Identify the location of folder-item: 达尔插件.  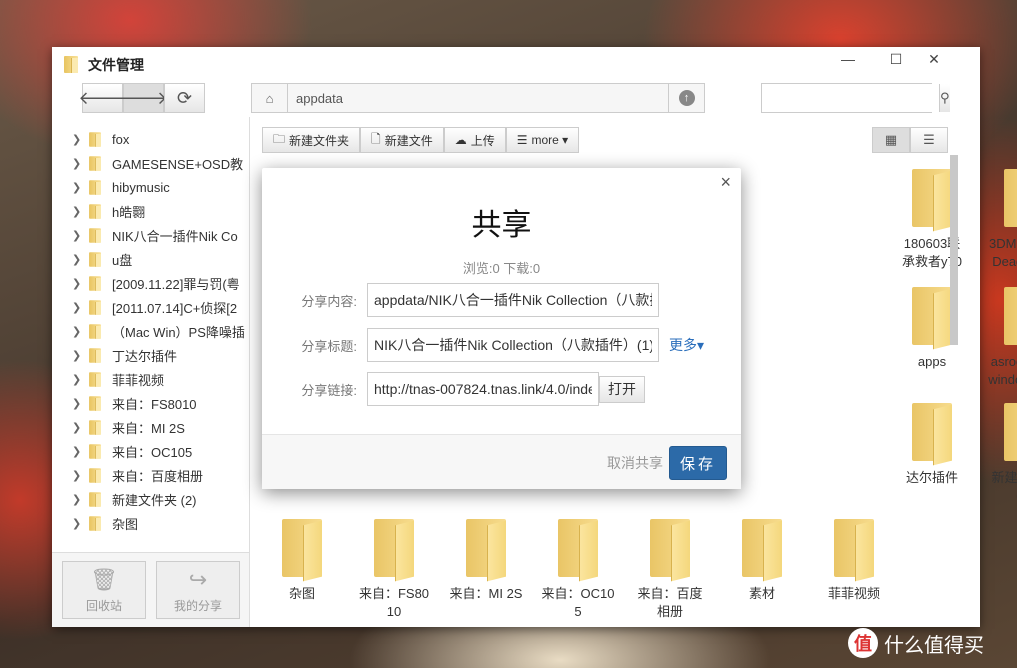
(932, 445).